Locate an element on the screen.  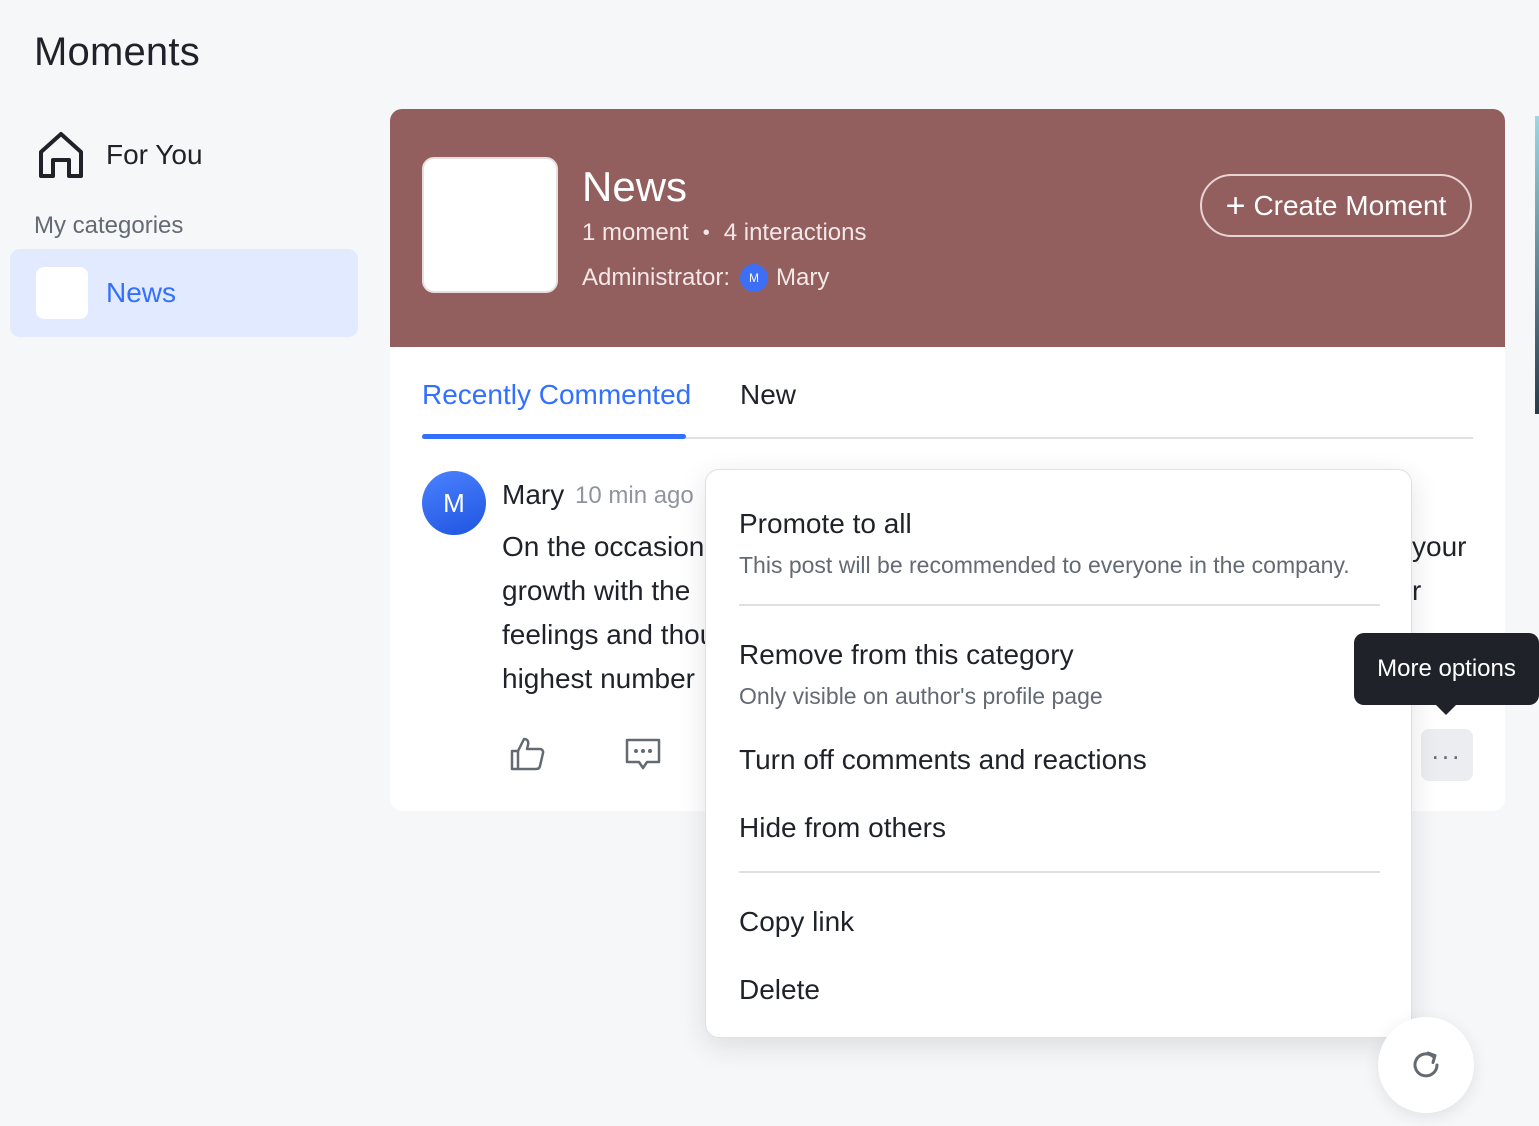
category-stats: 1 moment • 4 interactions is located at coordinates (724, 233).